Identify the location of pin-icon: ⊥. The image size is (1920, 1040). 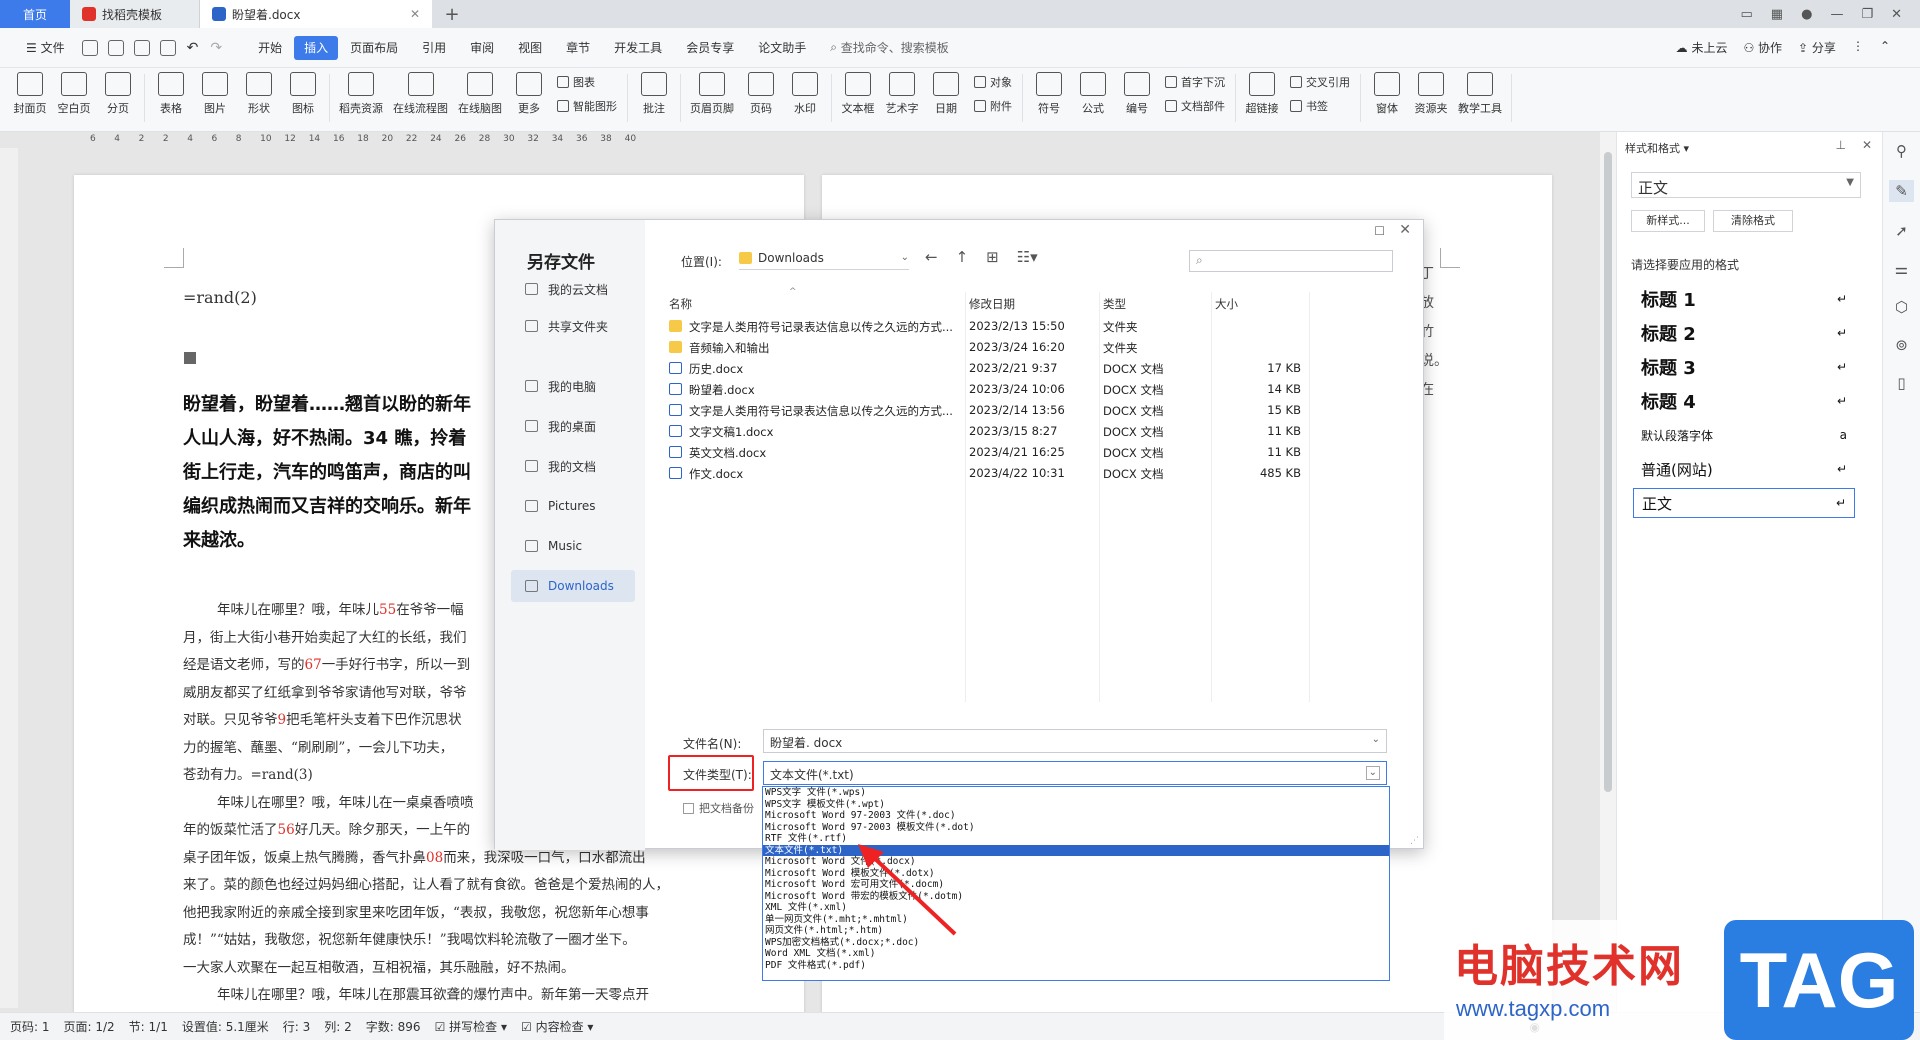
(1841, 145).